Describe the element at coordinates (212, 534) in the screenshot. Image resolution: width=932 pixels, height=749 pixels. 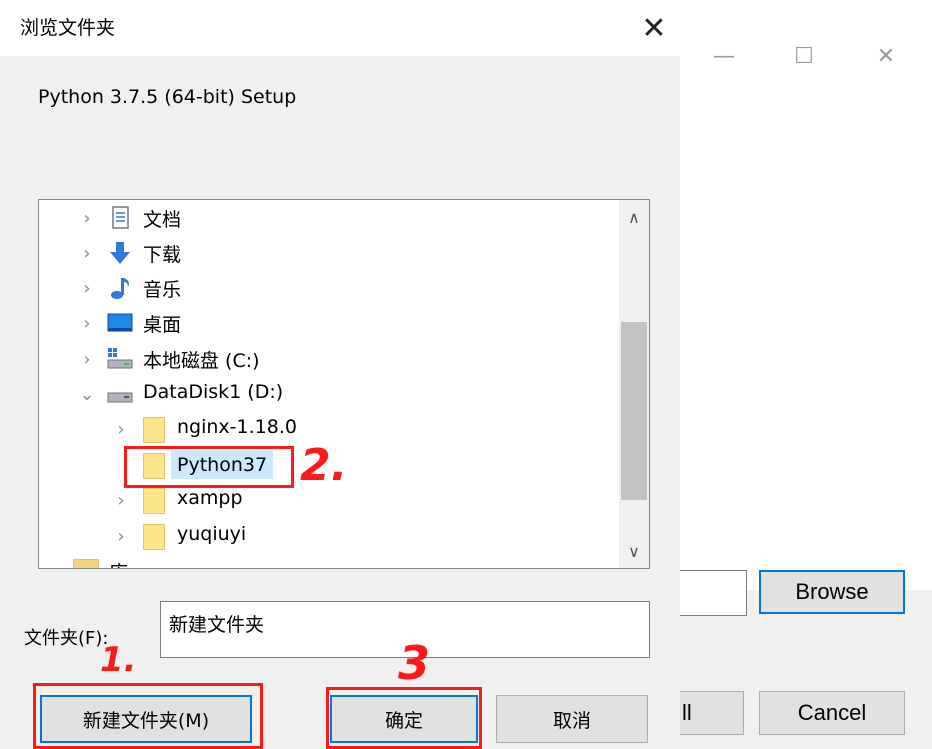
I see `tree-item-label: yuqiuyi` at that location.